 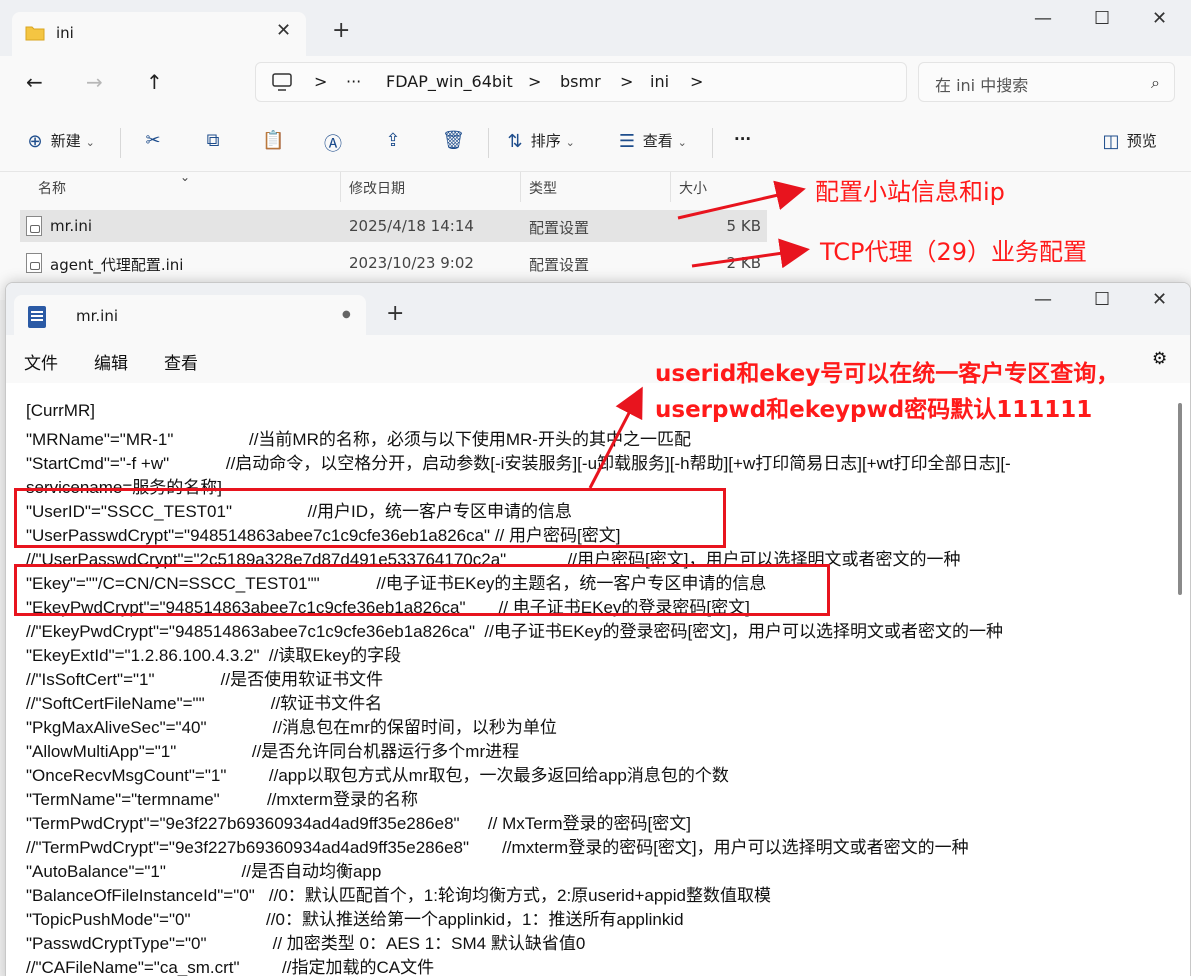 I want to click on share-button: ⇪, so click(x=393, y=140).